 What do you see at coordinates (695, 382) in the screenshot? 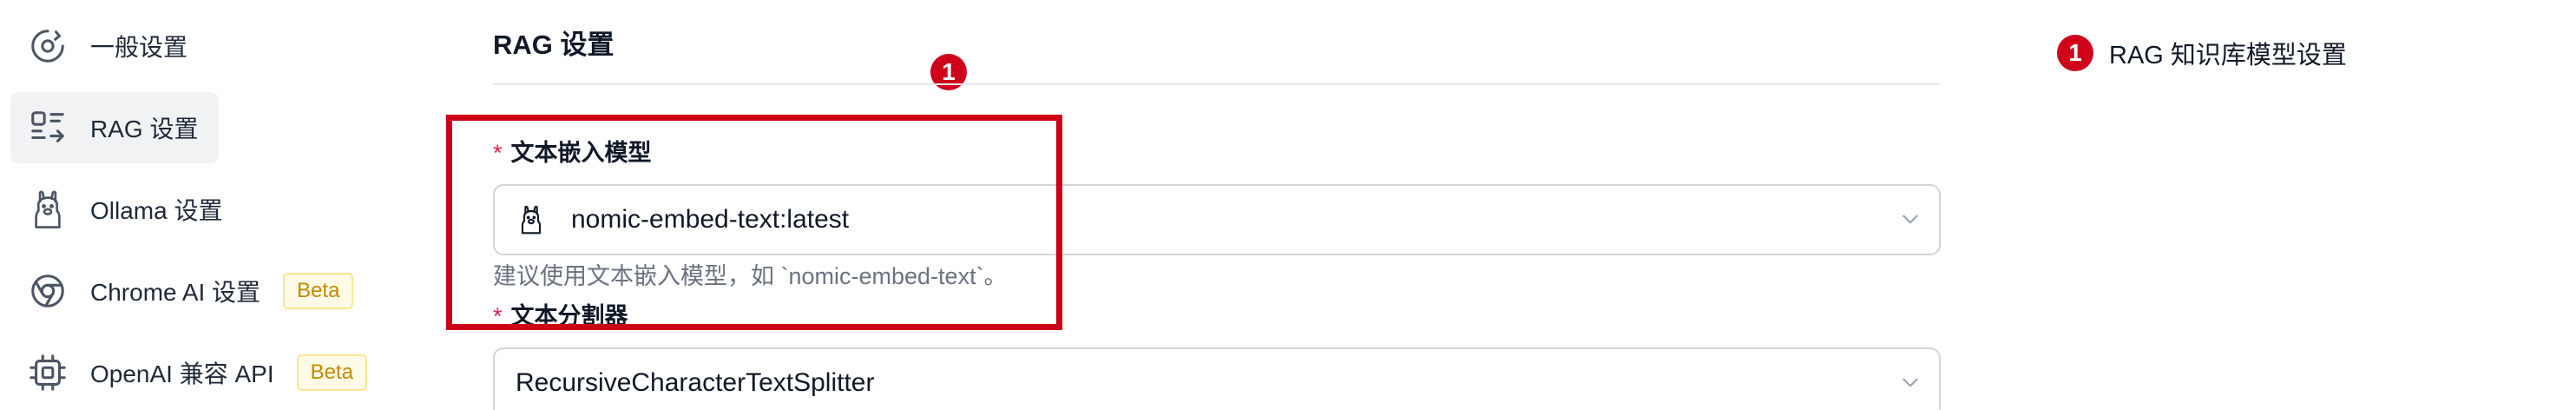
I see `select-value: RecursiveCharacterTextSplitter` at bounding box center [695, 382].